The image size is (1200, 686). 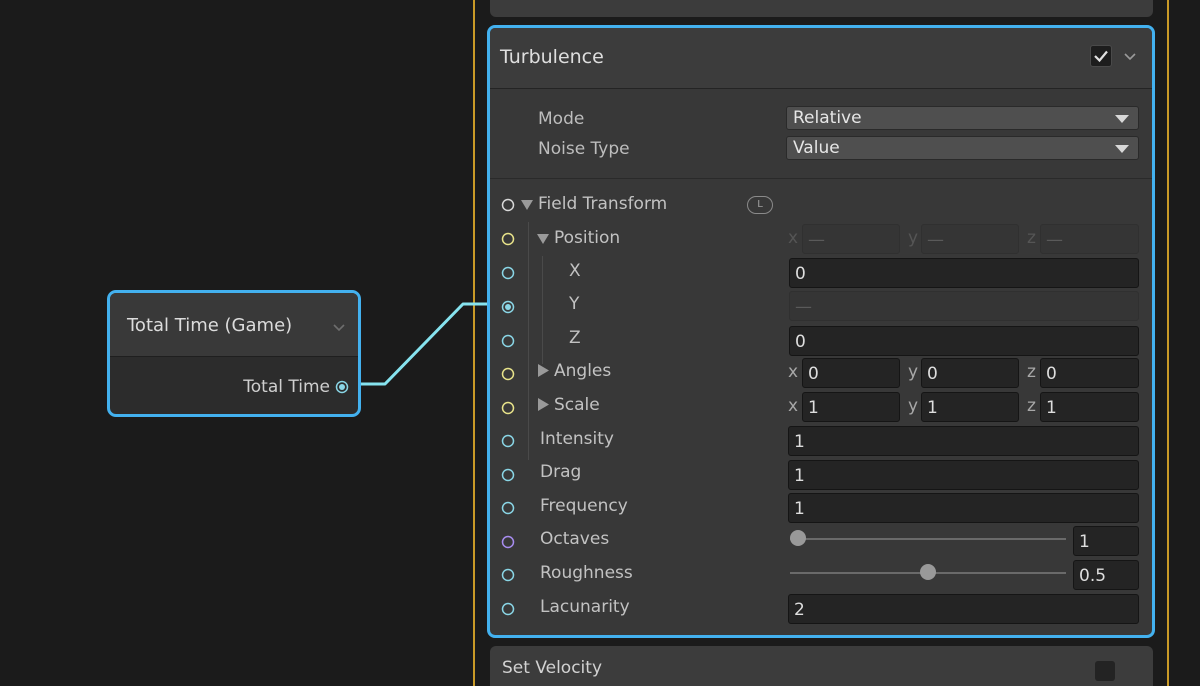 What do you see at coordinates (793, 372) in the screenshot?
I see `angles-x-axis: x` at bounding box center [793, 372].